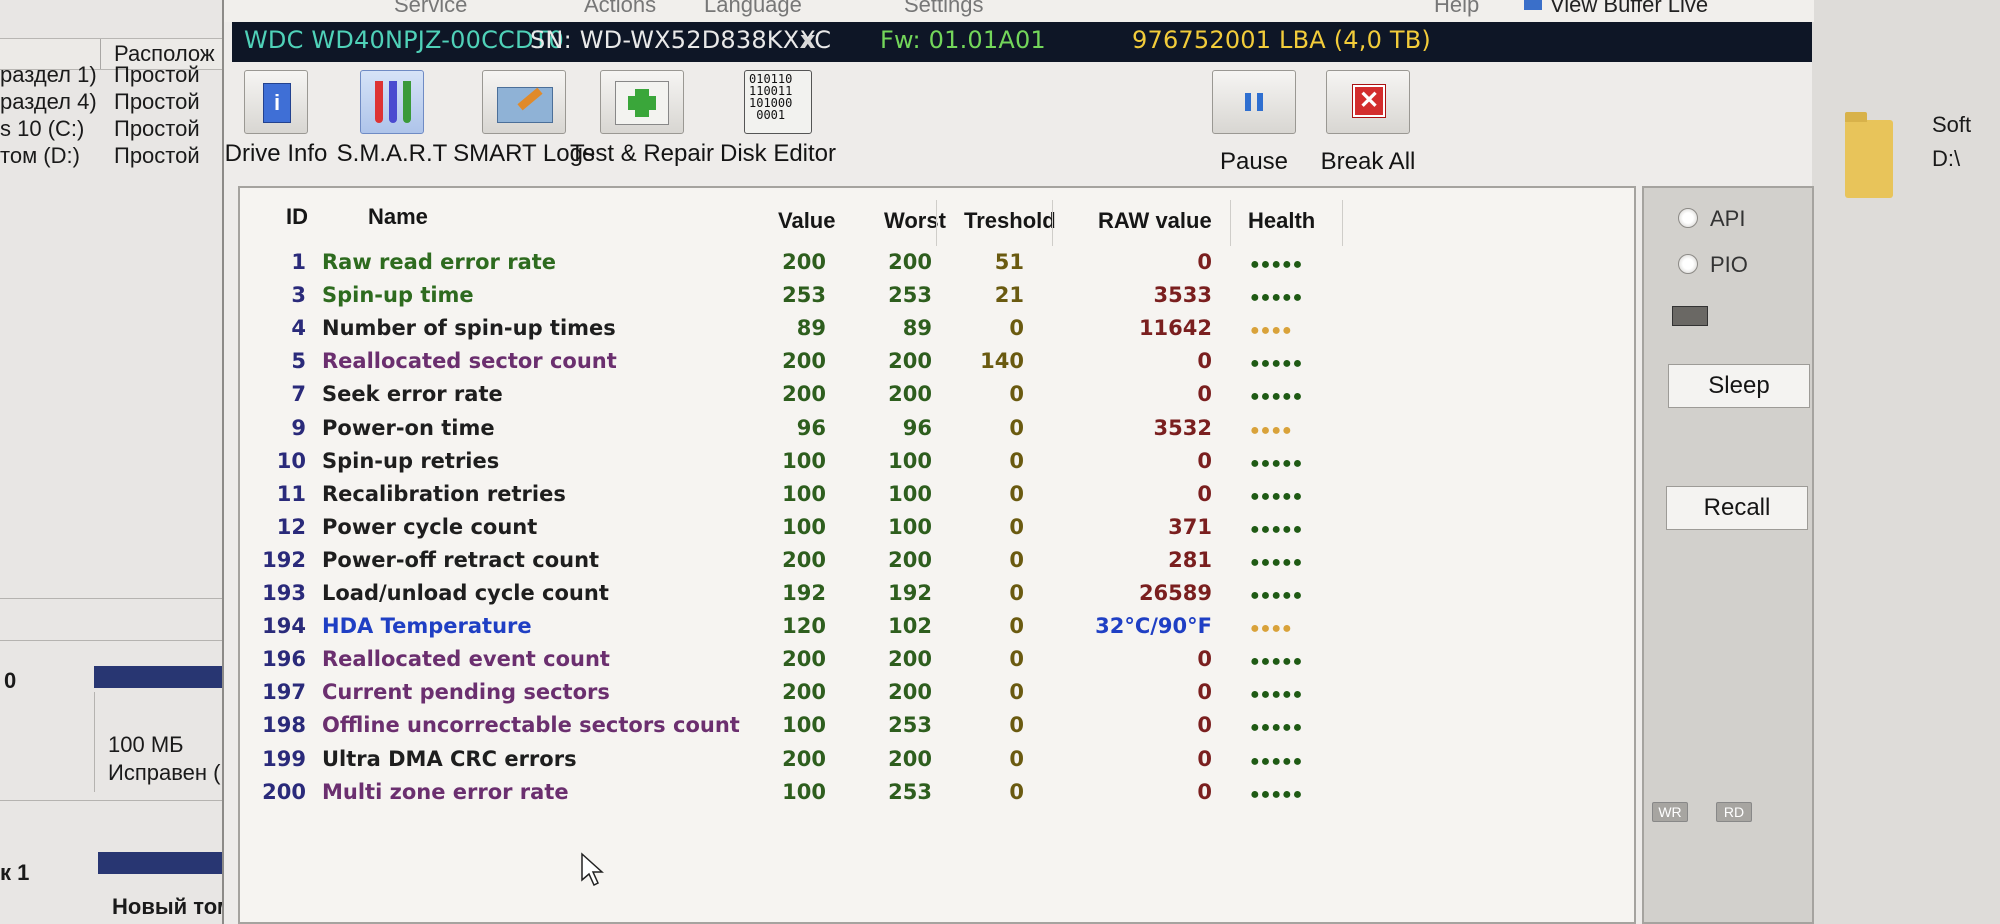 The width and height of the screenshot is (2000, 924). What do you see at coordinates (1254, 123) in the screenshot?
I see `pause-button: Pause` at bounding box center [1254, 123].